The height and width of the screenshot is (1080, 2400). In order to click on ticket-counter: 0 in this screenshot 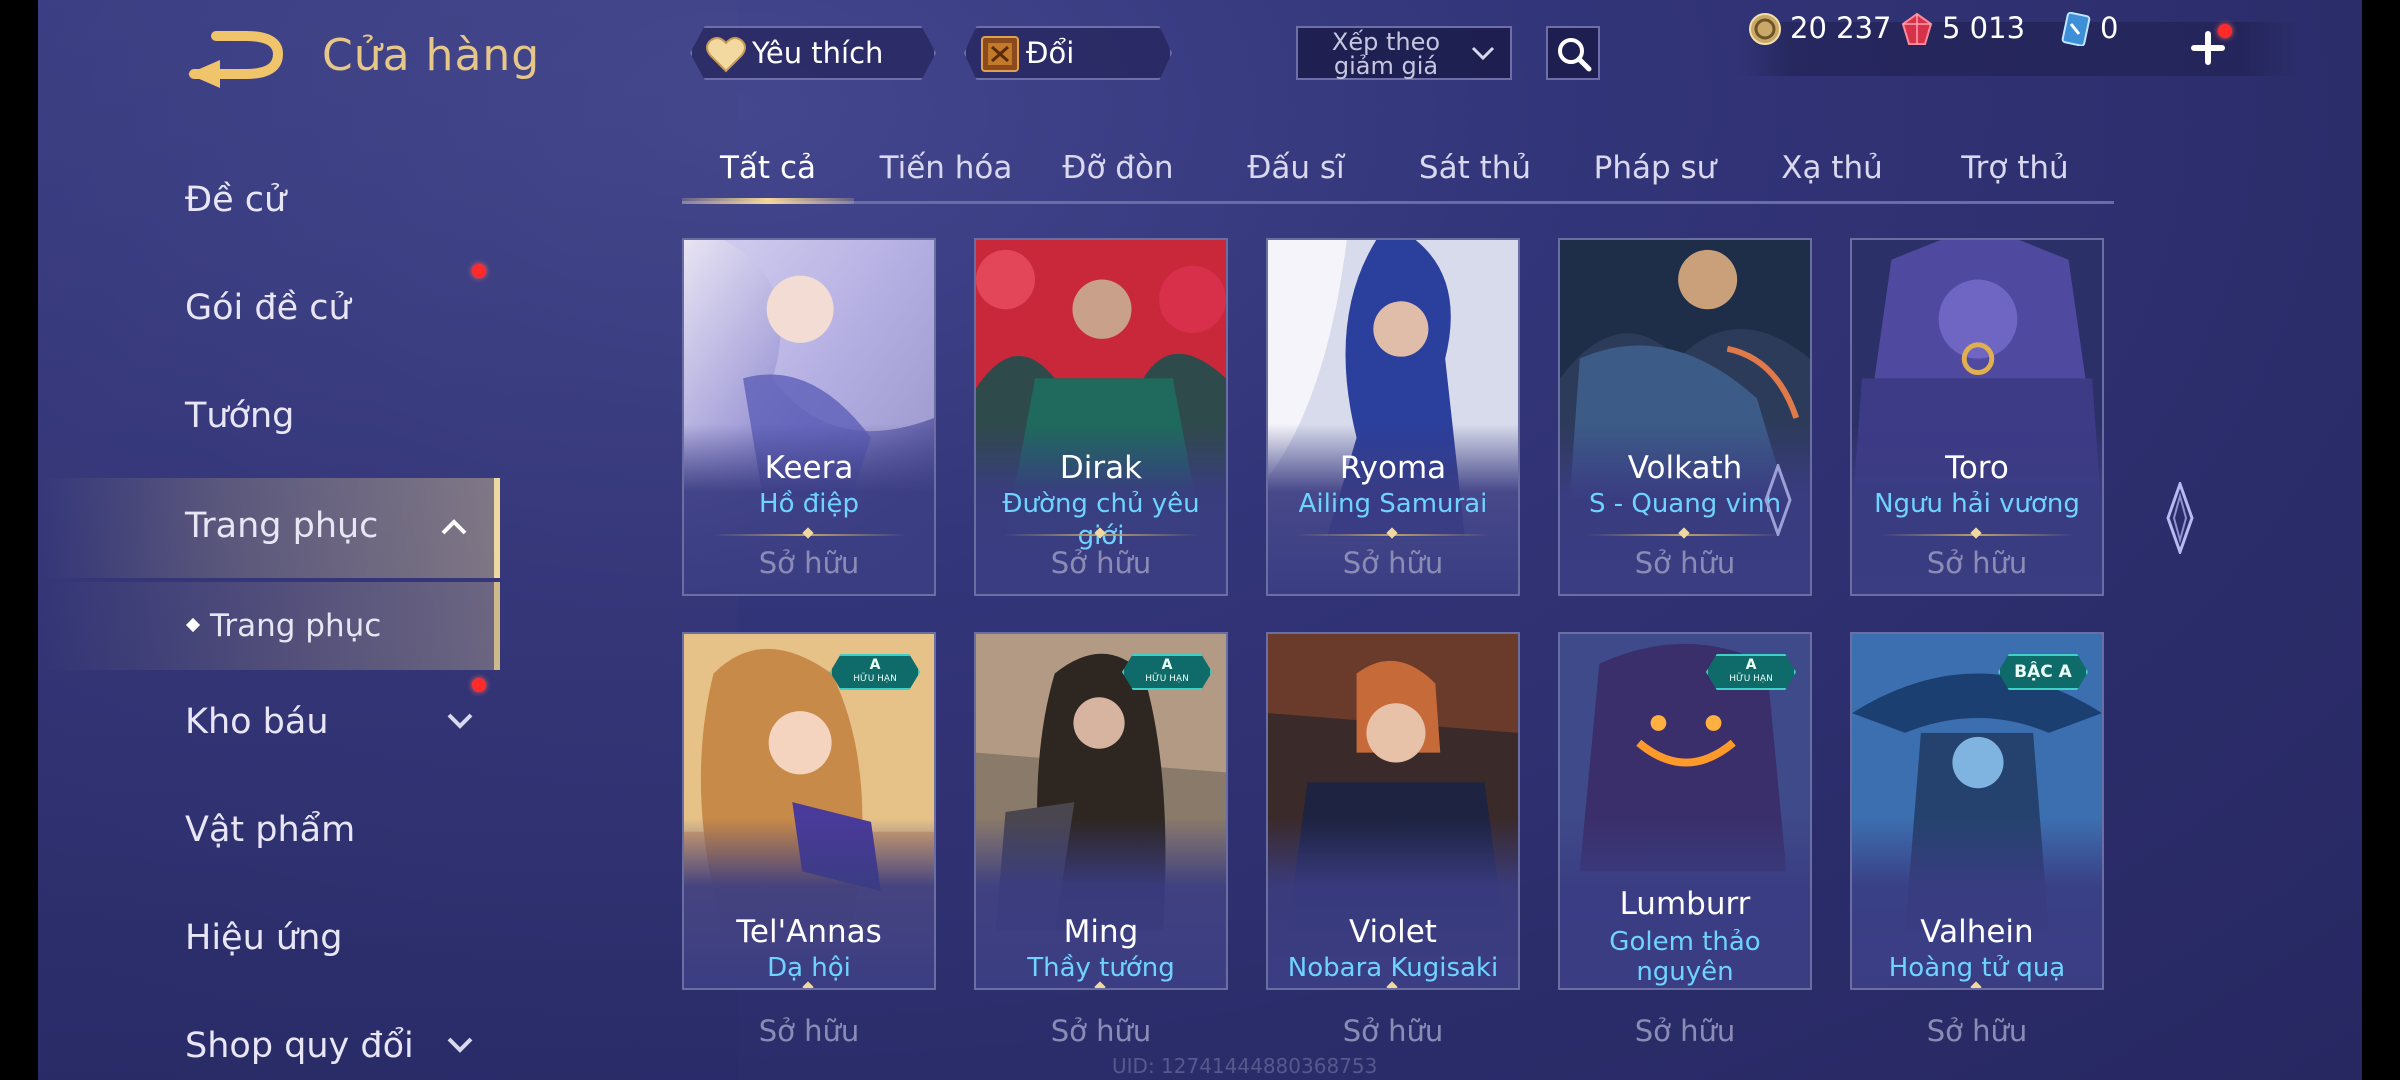, I will do `click(2088, 28)`.